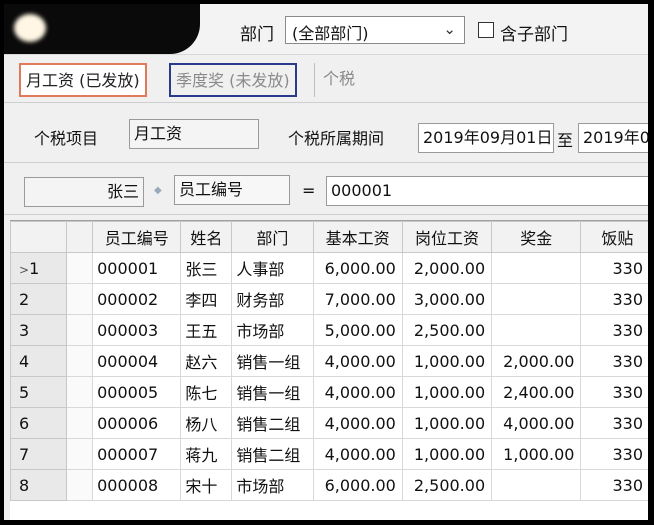  Describe the element at coordinates (137, 237) in the screenshot. I see `column-header-employee-id: 员工编号` at that location.